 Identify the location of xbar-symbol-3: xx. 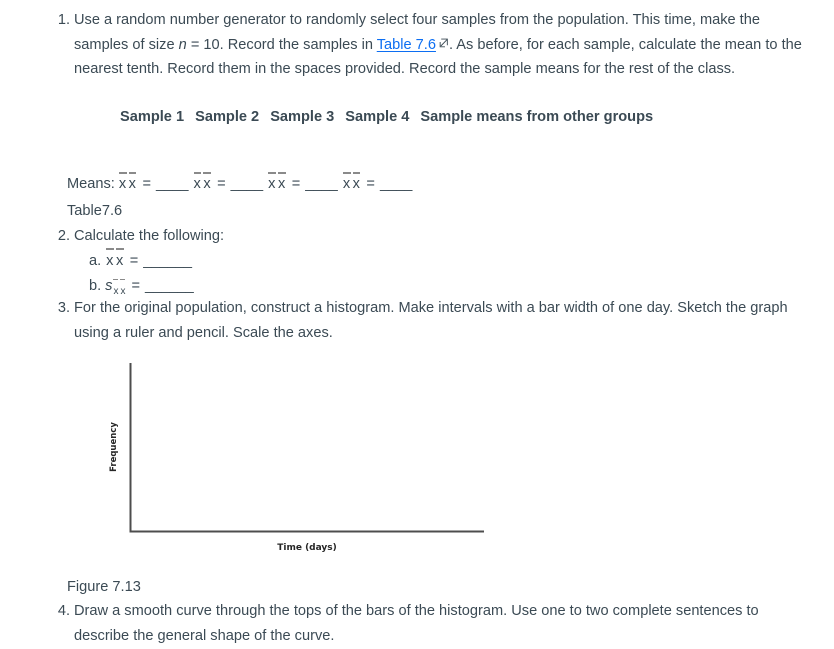
(277, 182).